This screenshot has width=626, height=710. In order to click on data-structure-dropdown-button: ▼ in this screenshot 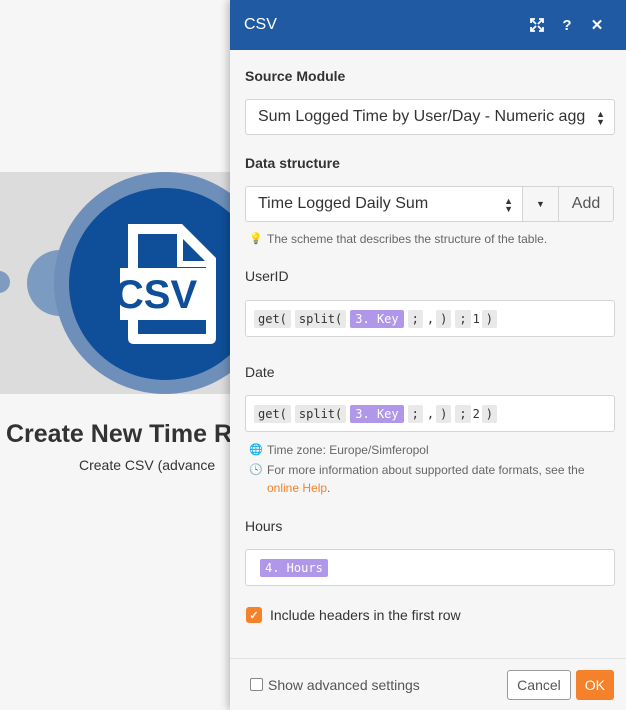, I will do `click(541, 204)`.